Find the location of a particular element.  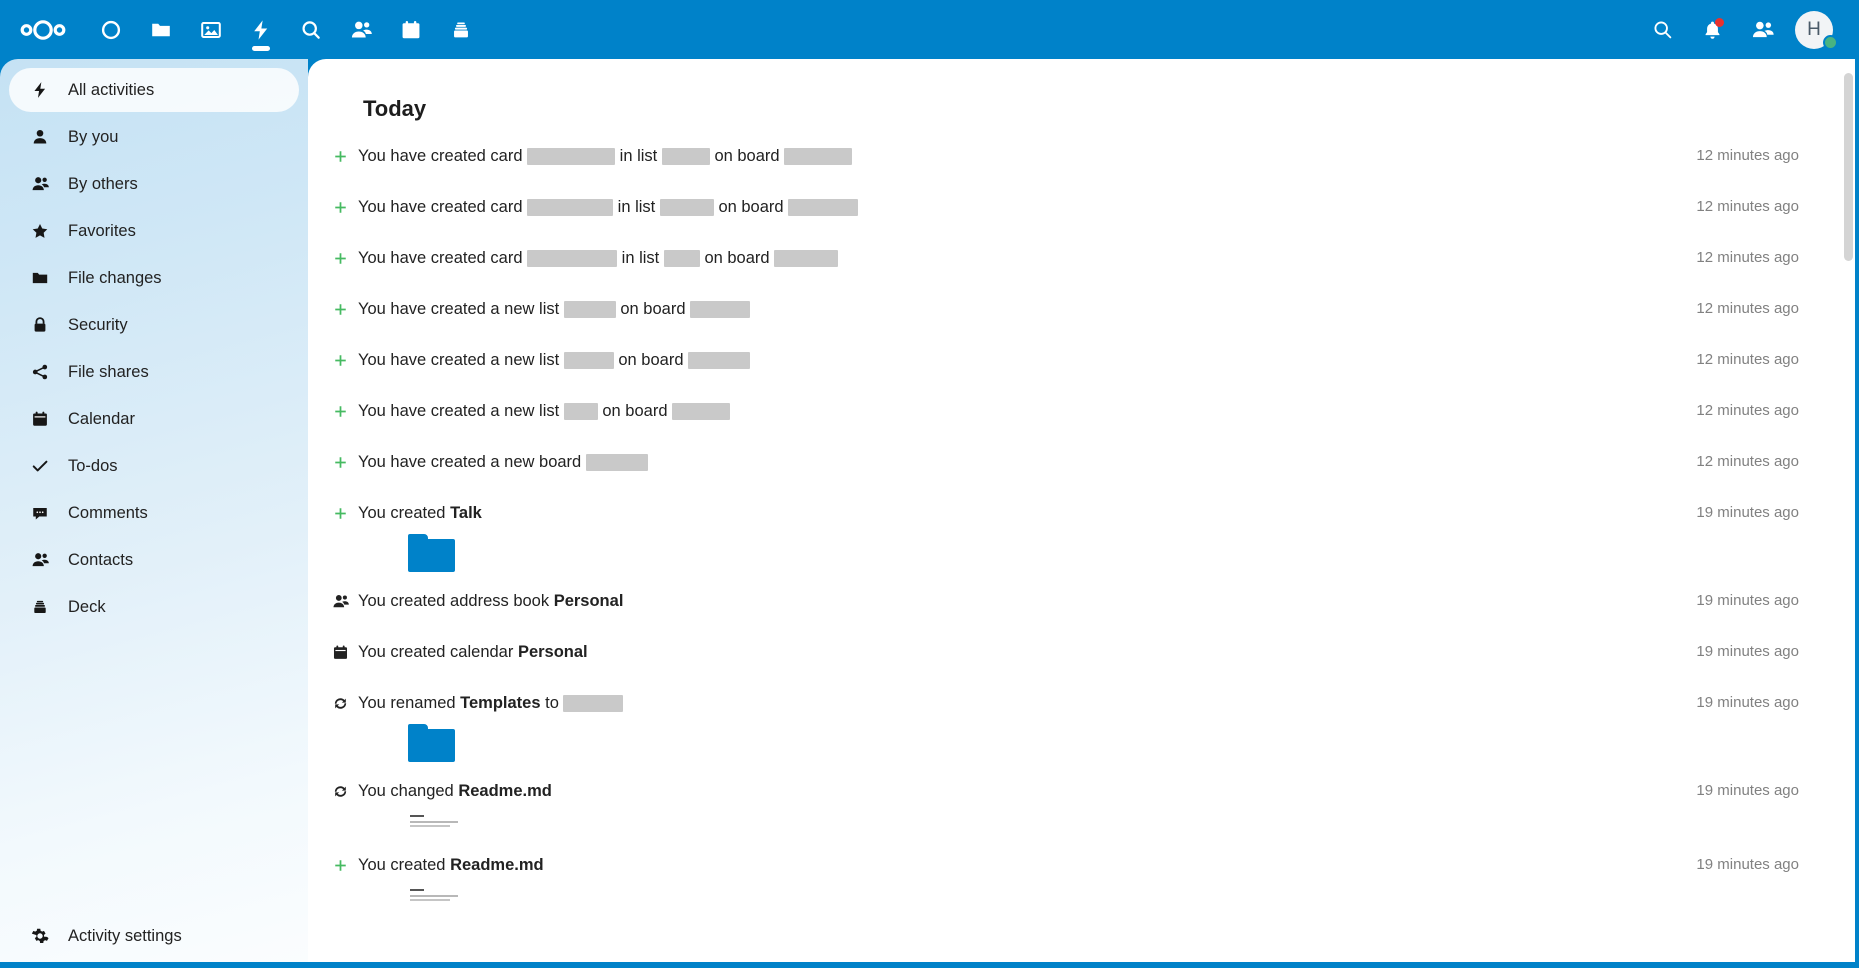

activity-row: You renamed Templates to 19 minutes ago is located at coordinates (1083, 726).